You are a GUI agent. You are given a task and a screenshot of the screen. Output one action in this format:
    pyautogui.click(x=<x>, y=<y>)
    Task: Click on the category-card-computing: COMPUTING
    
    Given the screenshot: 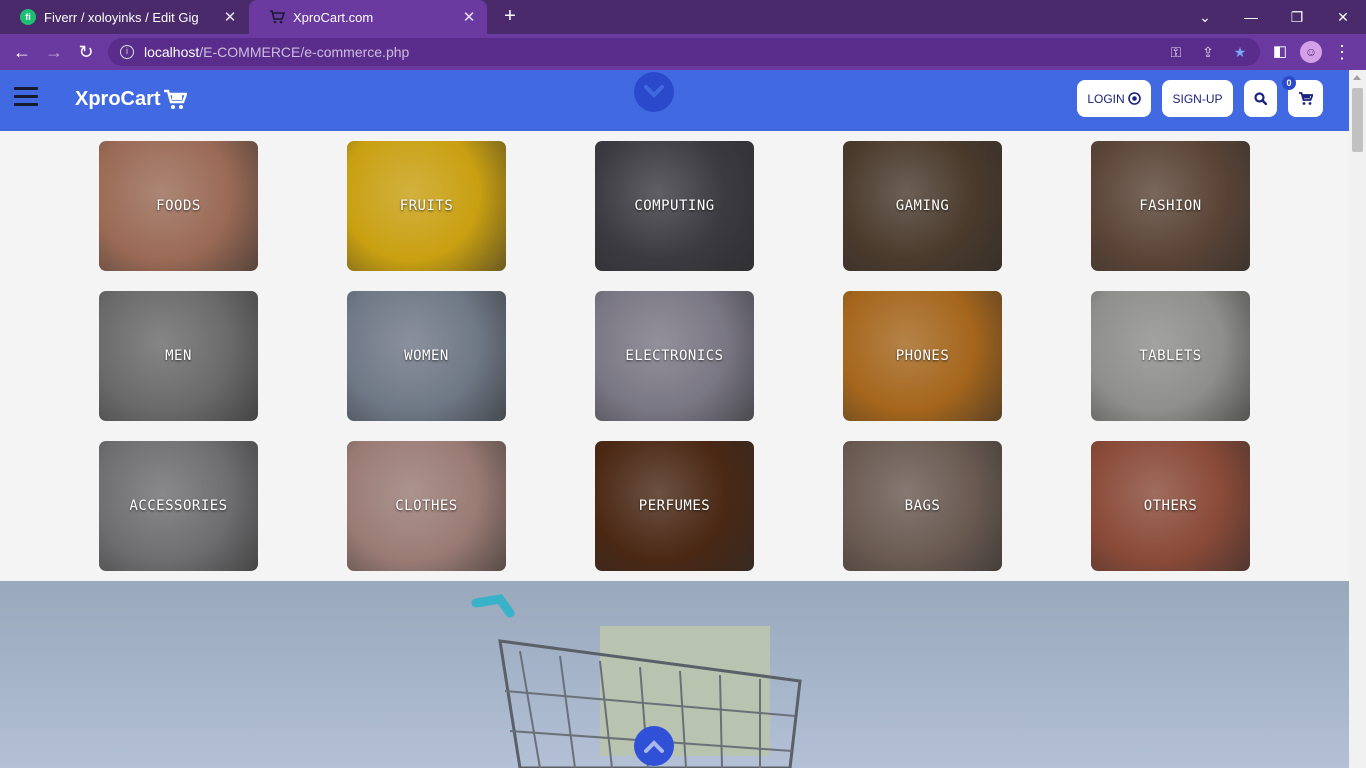 What is the action you would take?
    pyautogui.click(x=674, y=206)
    